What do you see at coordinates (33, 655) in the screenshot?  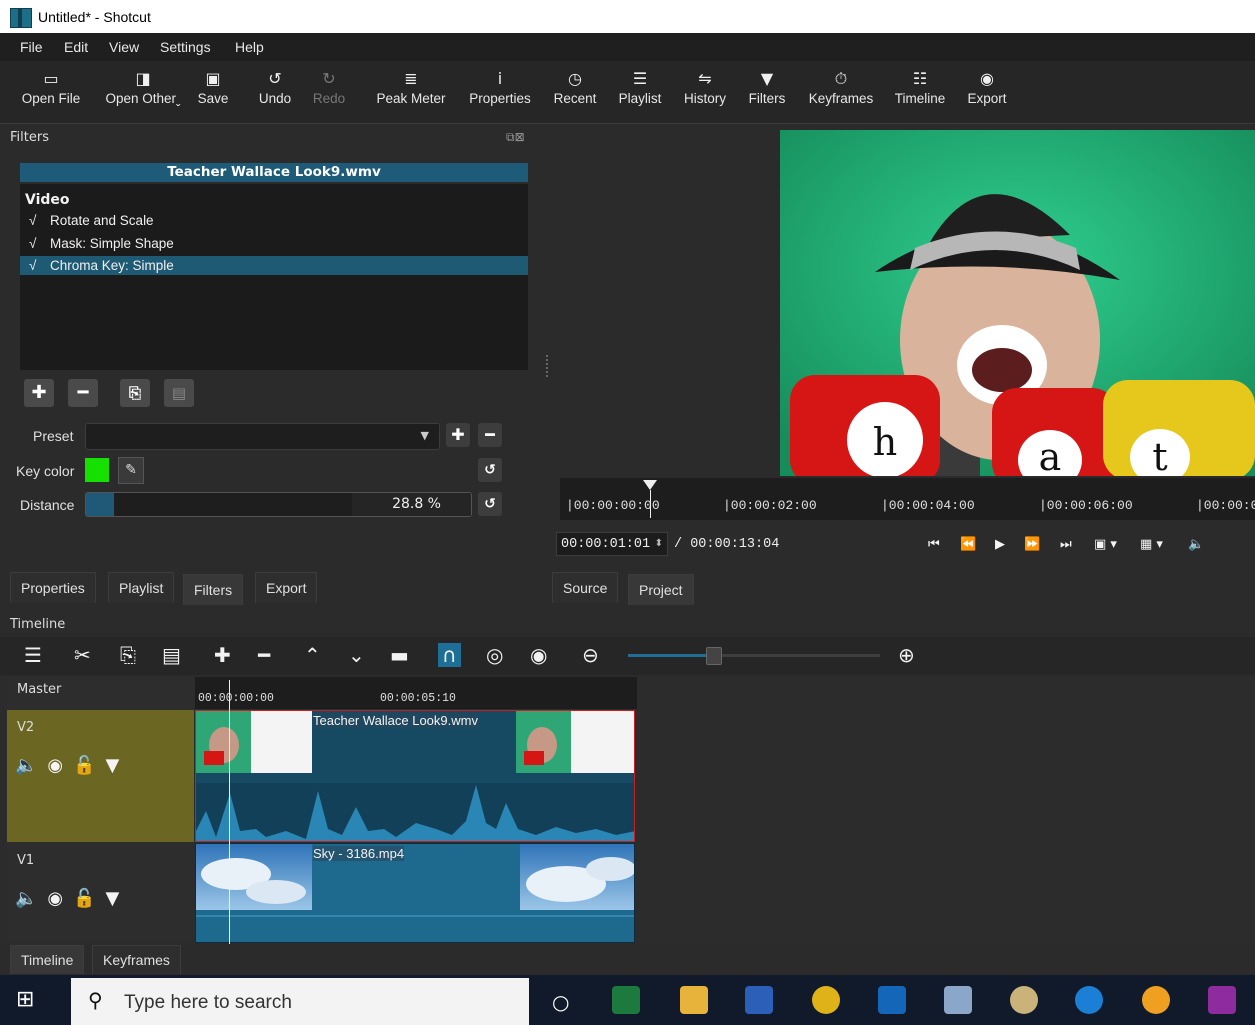 I see `menu-icon: ☰` at bounding box center [33, 655].